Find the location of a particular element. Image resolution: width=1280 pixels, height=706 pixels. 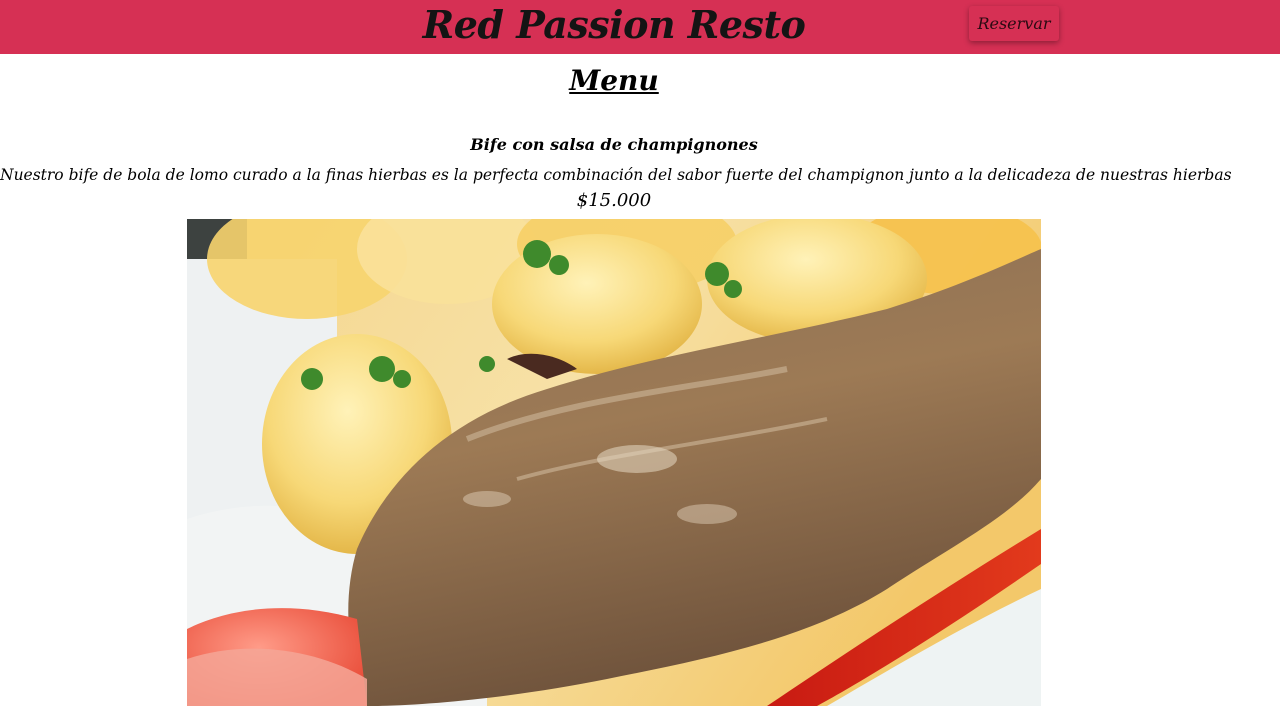

reserve-button: Reservar is located at coordinates (1014, 23).